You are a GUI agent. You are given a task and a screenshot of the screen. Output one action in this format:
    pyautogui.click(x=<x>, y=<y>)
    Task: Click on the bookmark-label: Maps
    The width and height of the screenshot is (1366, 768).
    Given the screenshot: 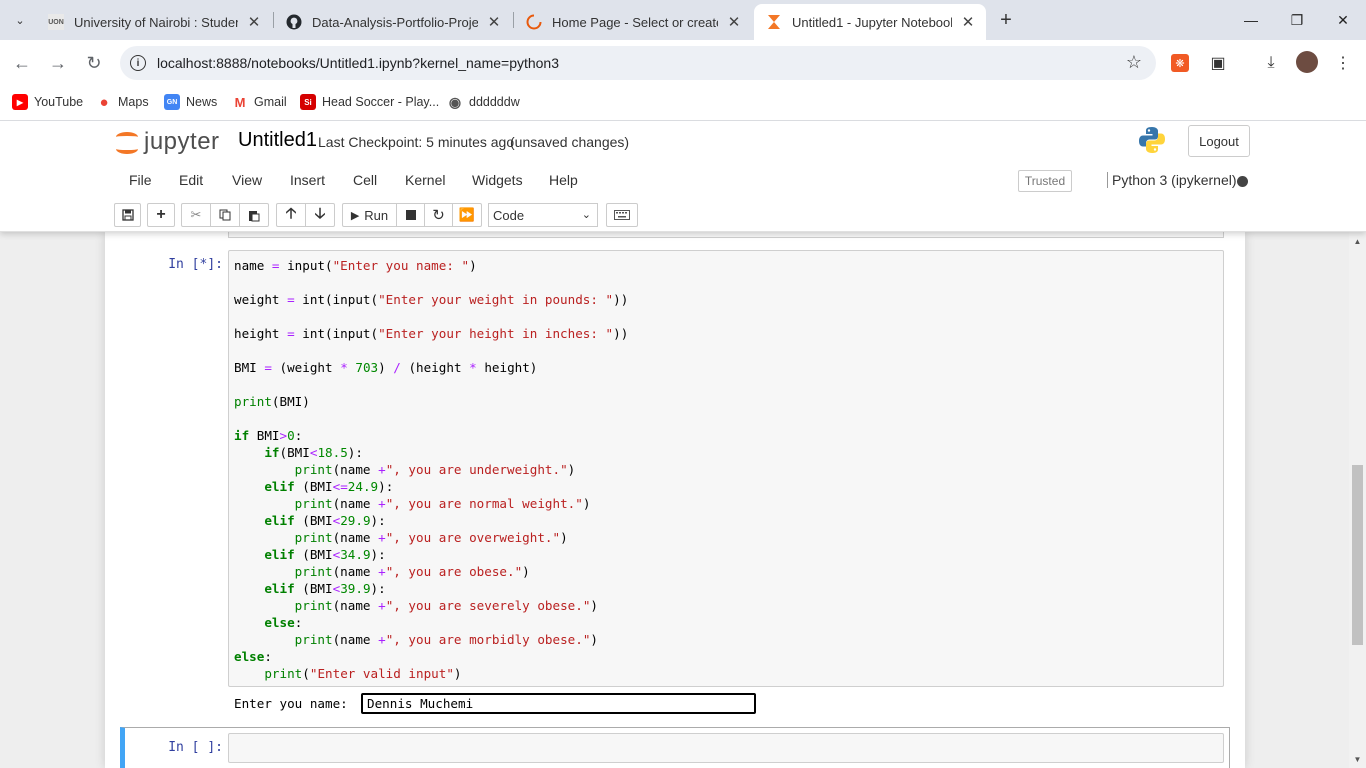 What is the action you would take?
    pyautogui.click(x=133, y=102)
    